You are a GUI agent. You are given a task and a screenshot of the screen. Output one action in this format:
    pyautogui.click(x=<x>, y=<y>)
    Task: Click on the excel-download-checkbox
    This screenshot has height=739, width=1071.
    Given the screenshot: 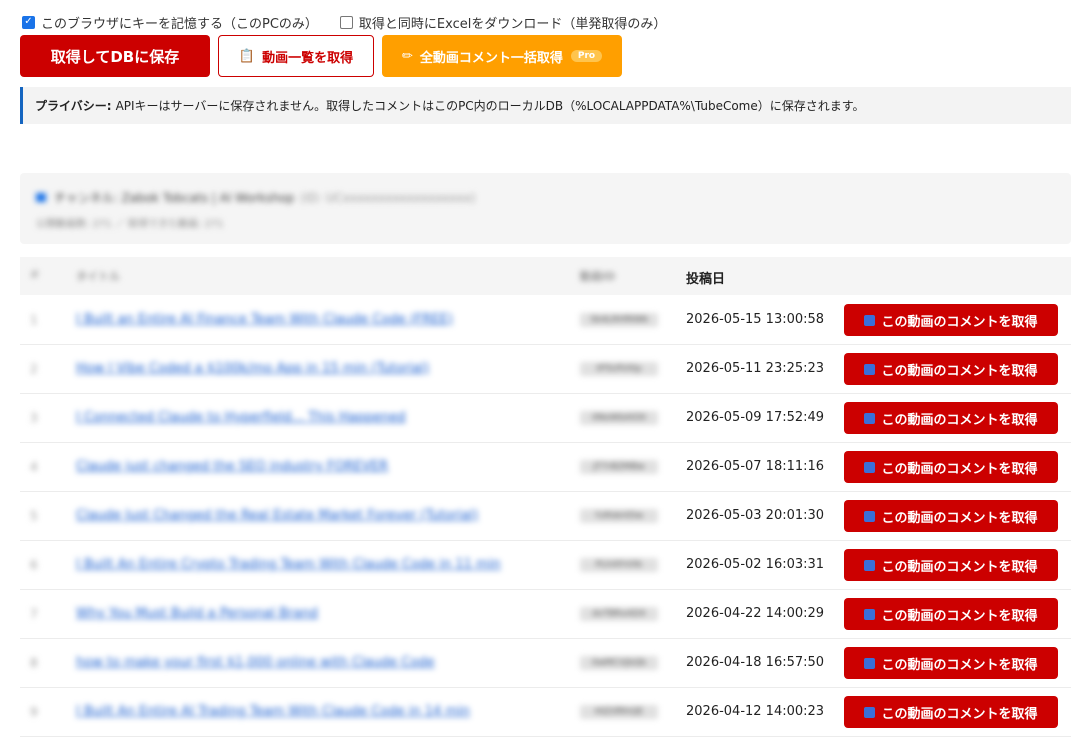 What is the action you would take?
    pyautogui.click(x=346, y=22)
    